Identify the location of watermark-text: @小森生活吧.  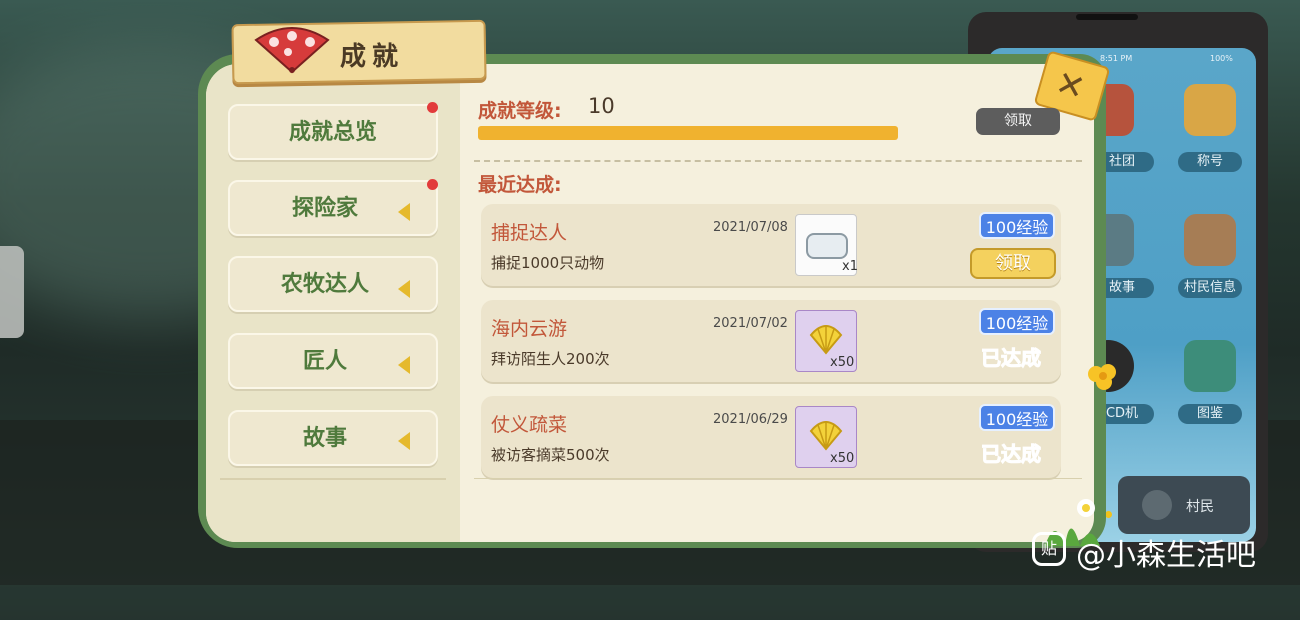
(1166, 555).